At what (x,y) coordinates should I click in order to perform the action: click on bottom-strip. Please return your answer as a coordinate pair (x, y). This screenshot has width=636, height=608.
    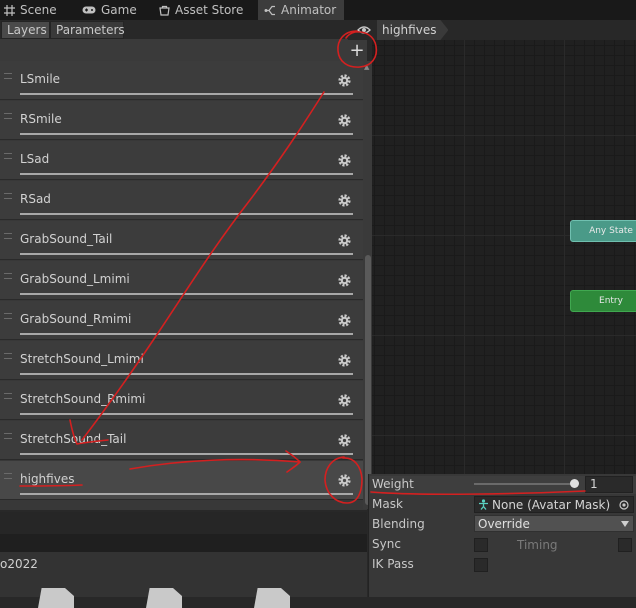
    Looking at the image, I should click on (183, 543).